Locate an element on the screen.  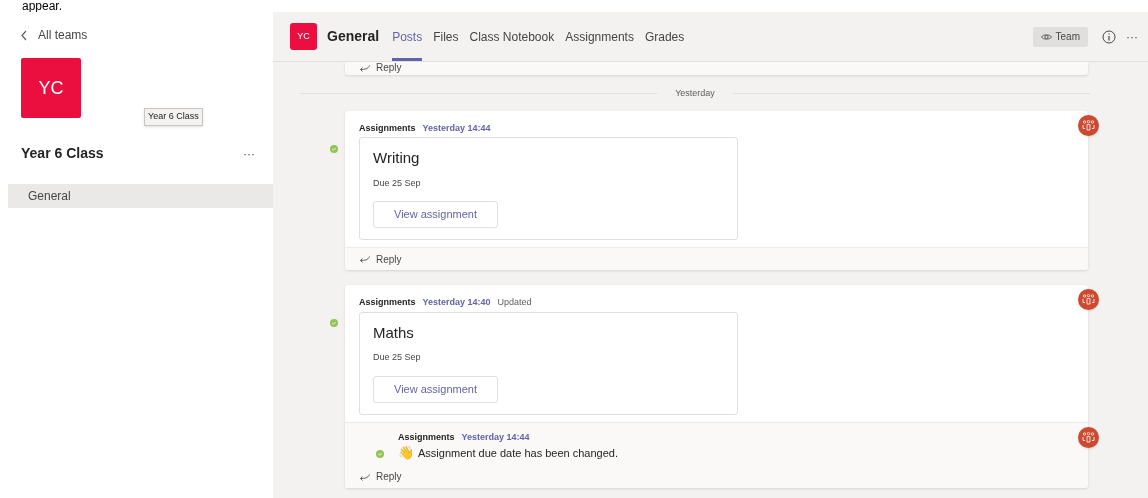
info-button is located at coordinates (1109, 36).